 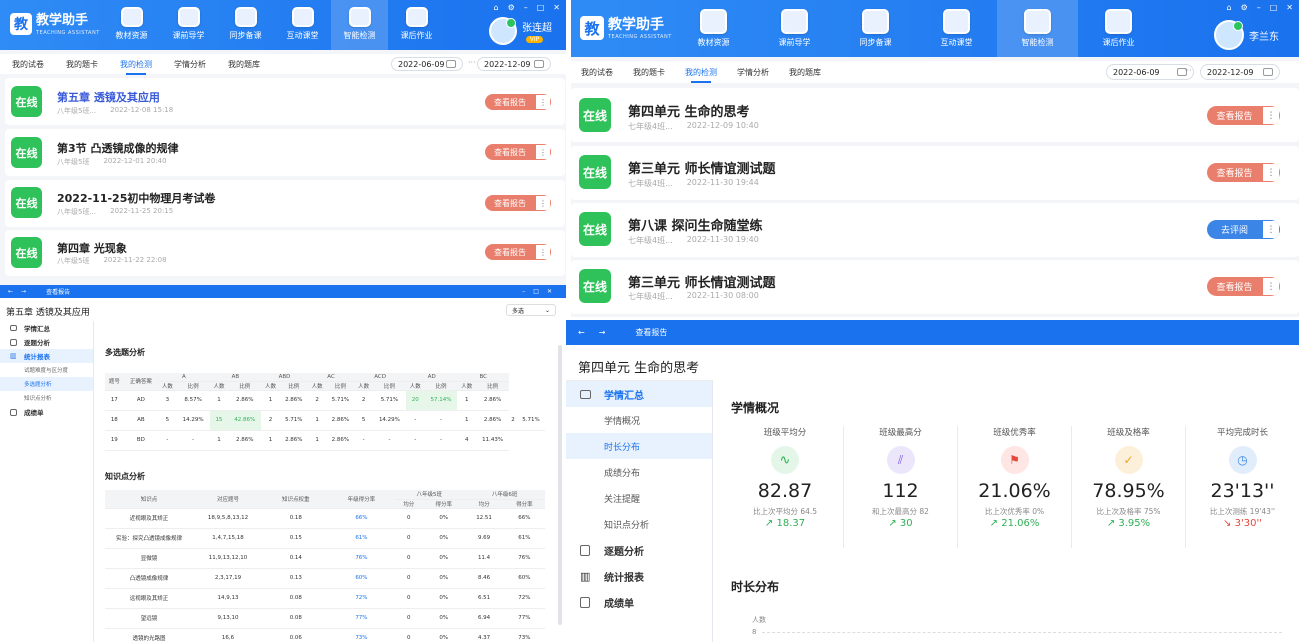 What do you see at coordinates (541, 291) in the screenshot?
I see `window-controls: –□✕` at bounding box center [541, 291].